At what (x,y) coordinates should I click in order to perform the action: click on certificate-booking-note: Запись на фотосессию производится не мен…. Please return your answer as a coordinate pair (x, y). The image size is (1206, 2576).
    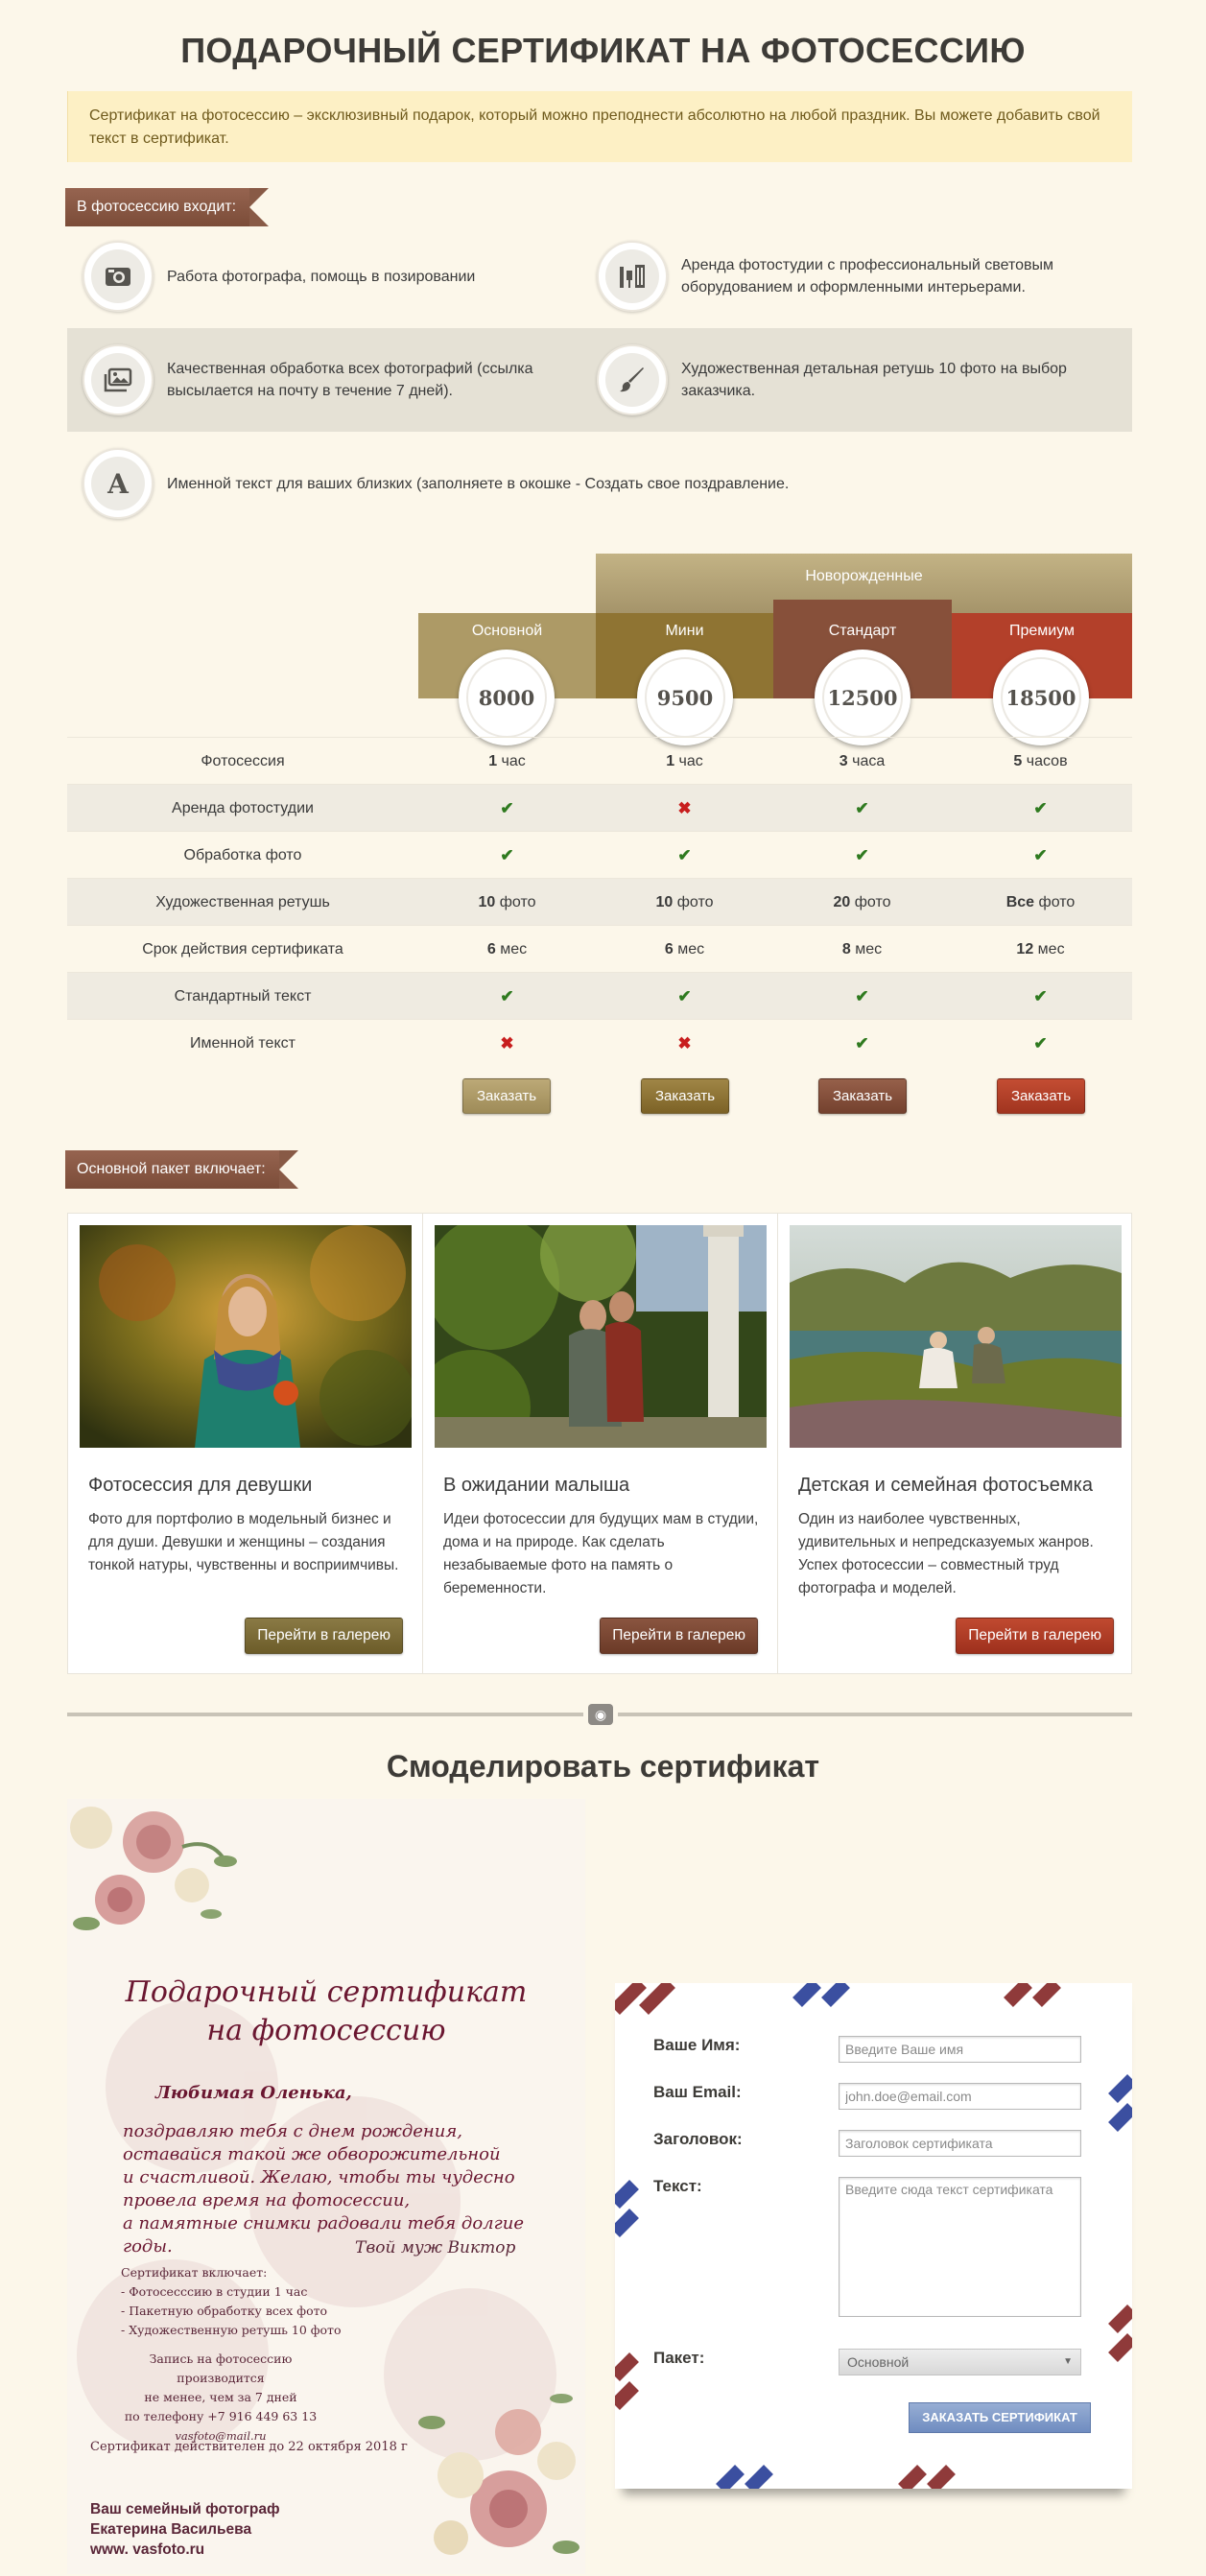
    Looking at the image, I should click on (221, 2398).